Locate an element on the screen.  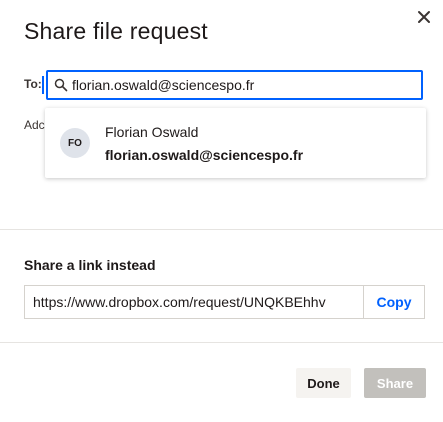
search-icon is located at coordinates (61, 85).